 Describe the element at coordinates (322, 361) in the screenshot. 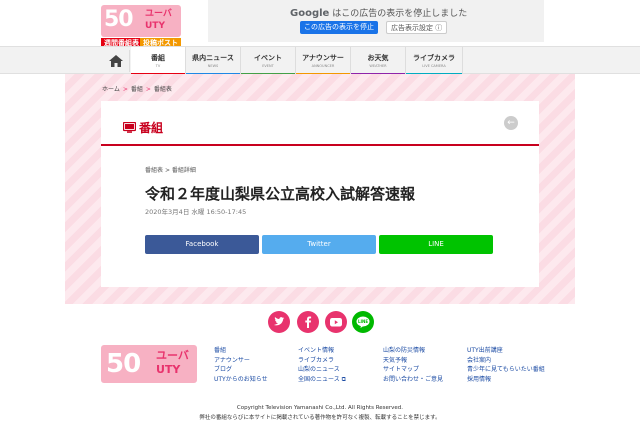

I see `footer-link-live-camera: ライブカメラ` at that location.